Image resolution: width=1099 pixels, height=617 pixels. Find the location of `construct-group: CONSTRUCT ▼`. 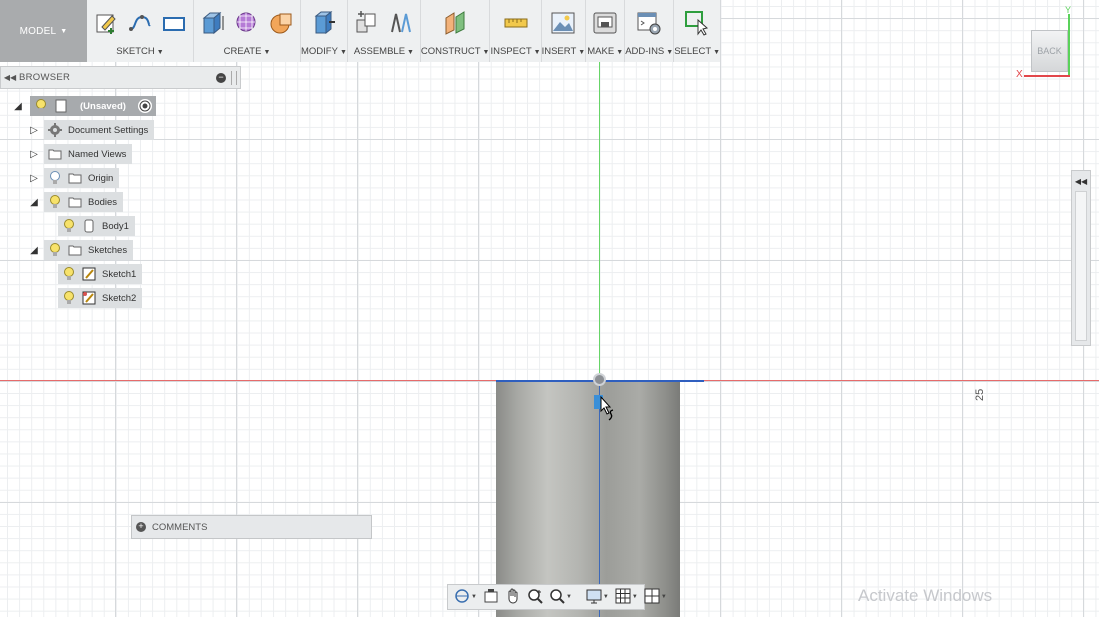

construct-group: CONSTRUCT ▼ is located at coordinates (455, 31).